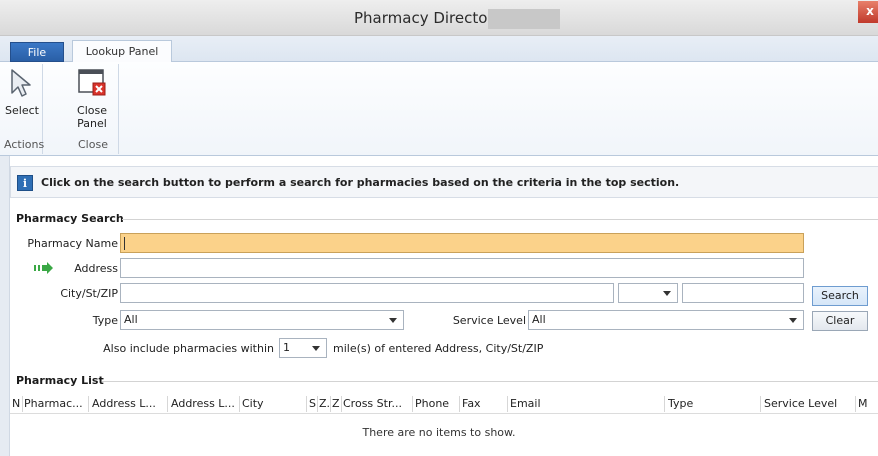 This screenshot has width=878, height=456. Describe the element at coordinates (272, 403) in the screenshot. I see `column-header: City` at that location.